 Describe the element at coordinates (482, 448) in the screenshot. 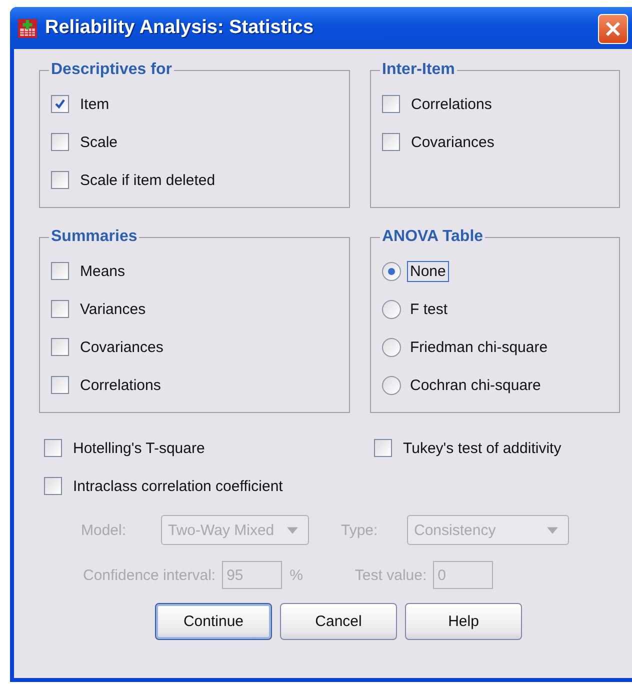

I see `checkbox-label: Tukey's test of additivity` at that location.